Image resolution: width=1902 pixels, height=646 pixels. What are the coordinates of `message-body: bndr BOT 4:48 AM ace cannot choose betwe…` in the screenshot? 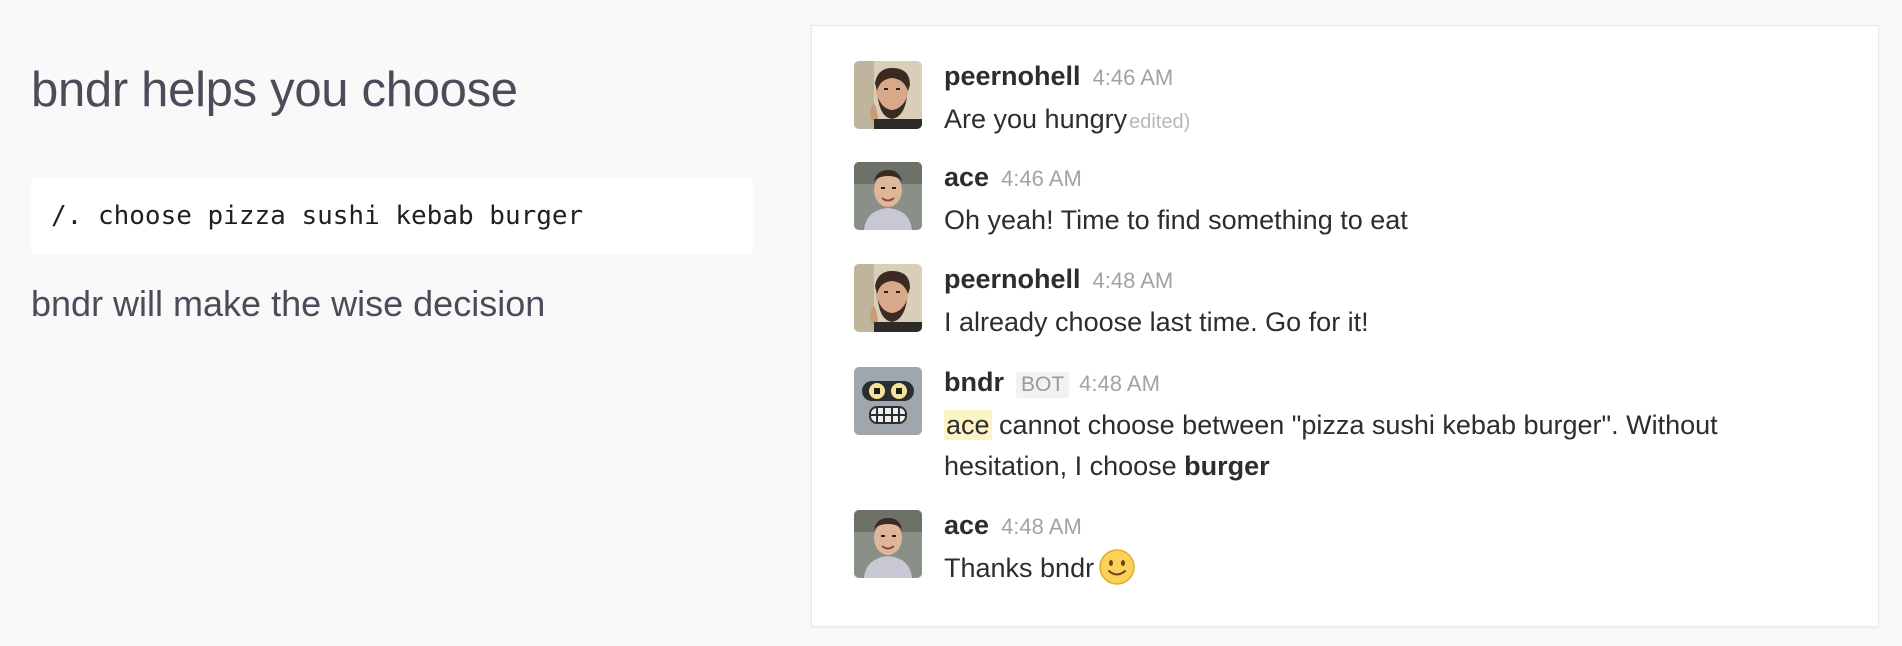 It's located at (1394, 427).